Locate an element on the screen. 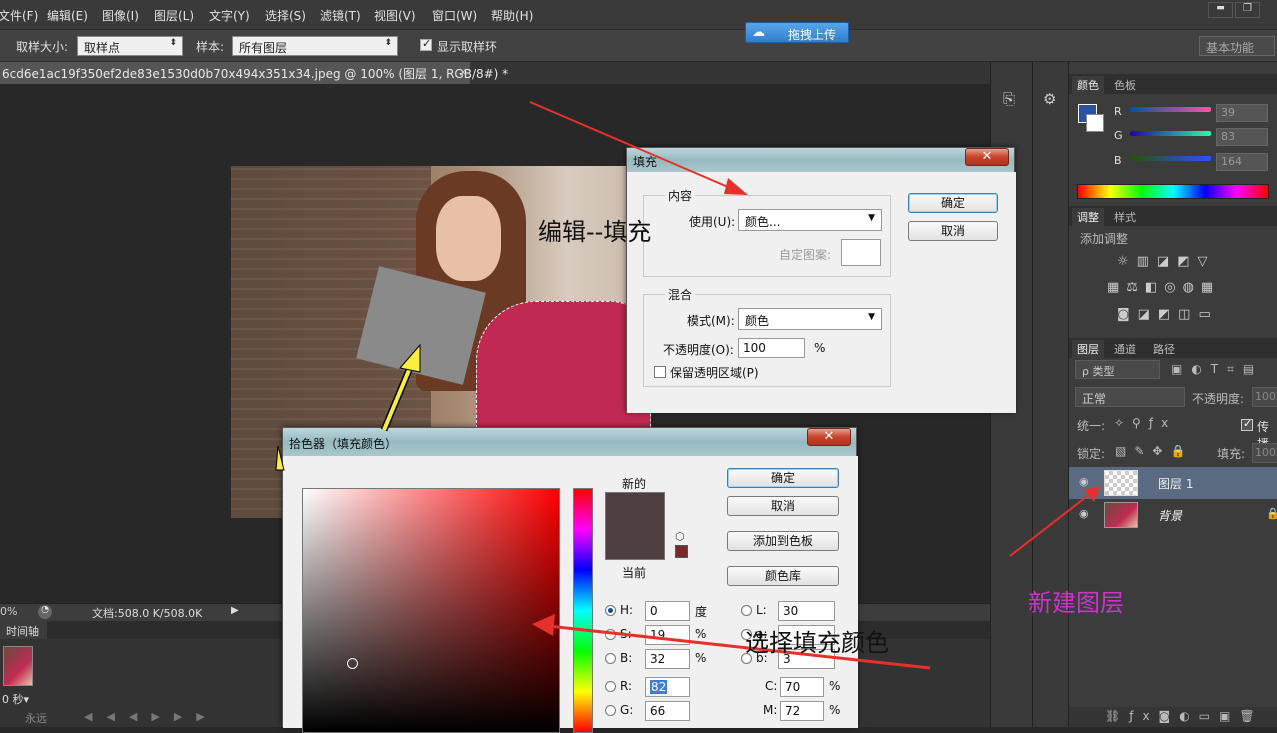 The width and height of the screenshot is (1277, 733). preserve-transparency-checkbox is located at coordinates (660, 372).